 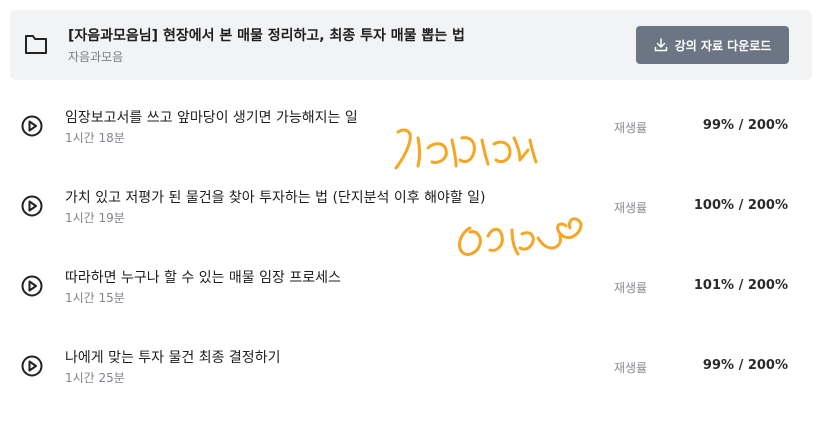 I want to click on playback-rate-value: 101% / 200%, so click(x=740, y=285).